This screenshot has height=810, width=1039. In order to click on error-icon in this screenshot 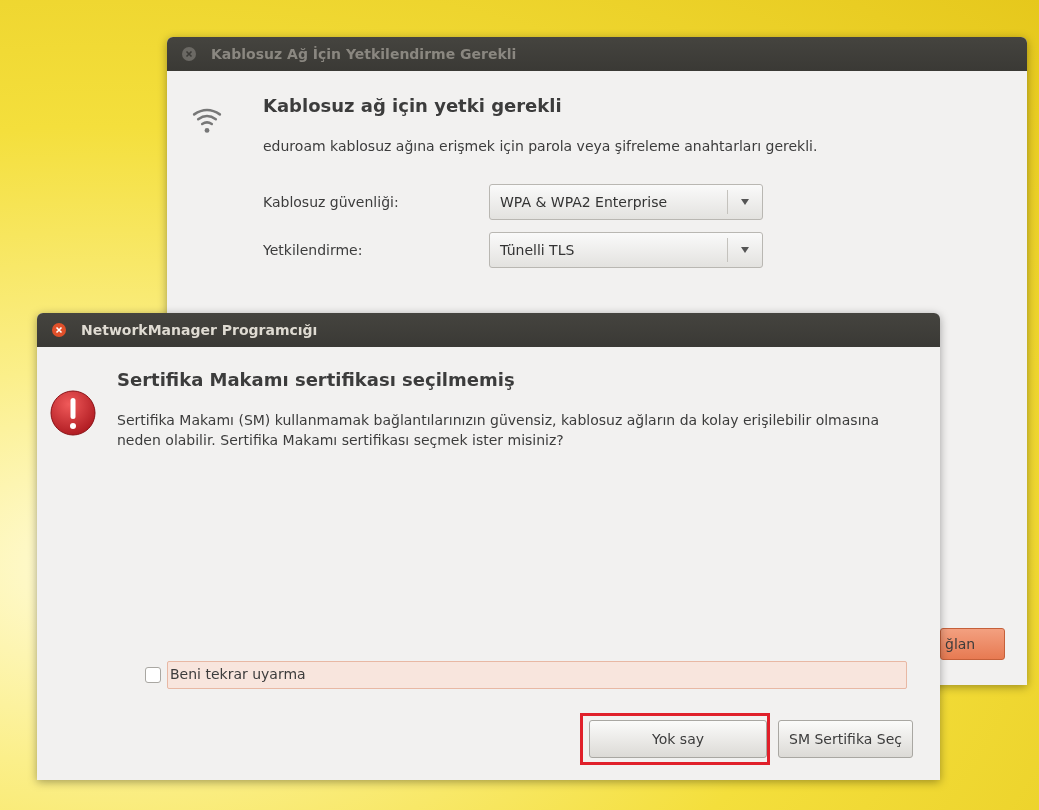, I will do `click(73, 413)`.